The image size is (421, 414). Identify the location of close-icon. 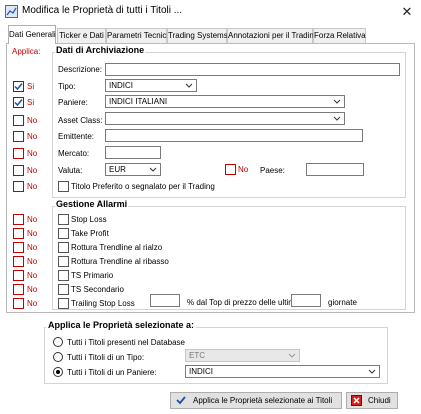
(356, 400).